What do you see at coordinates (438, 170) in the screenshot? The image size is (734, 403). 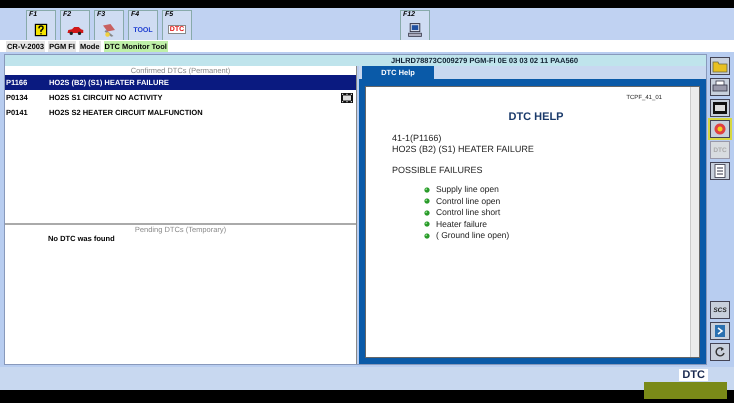 I see `section-heading: POSSIBLE FAILURES` at bounding box center [438, 170].